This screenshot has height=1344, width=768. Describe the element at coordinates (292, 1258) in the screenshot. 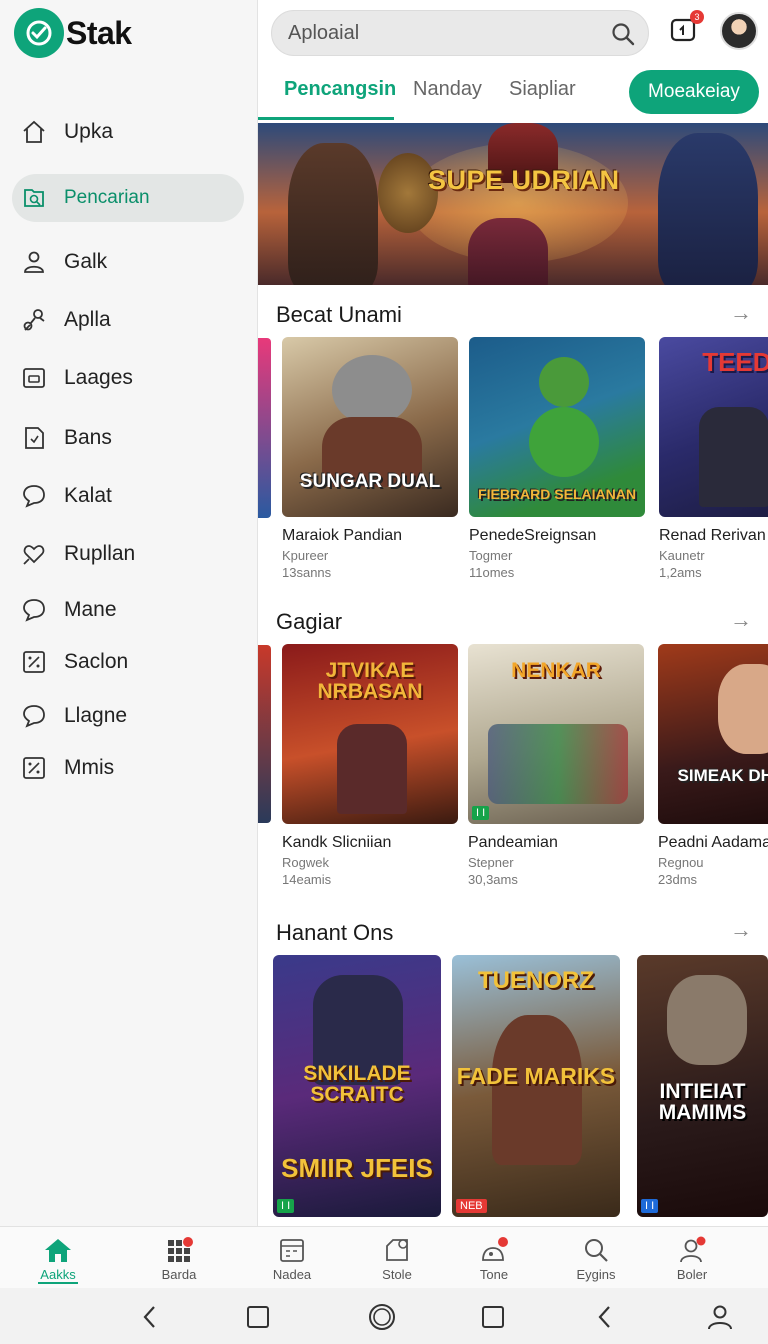

I see `bottom-nav-nadea: Nadea` at that location.